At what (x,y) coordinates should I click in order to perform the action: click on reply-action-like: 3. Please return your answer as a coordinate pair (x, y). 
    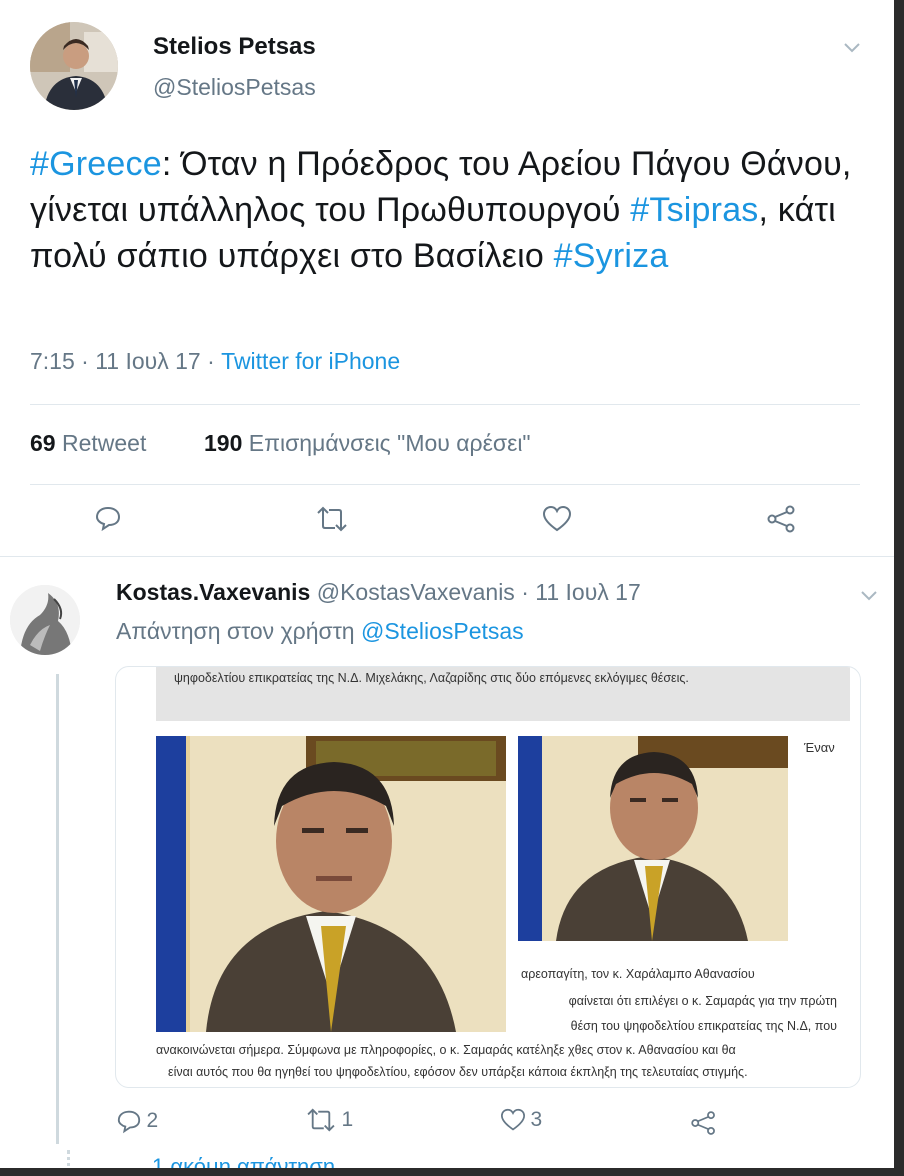
    Looking at the image, I should click on (521, 1120).